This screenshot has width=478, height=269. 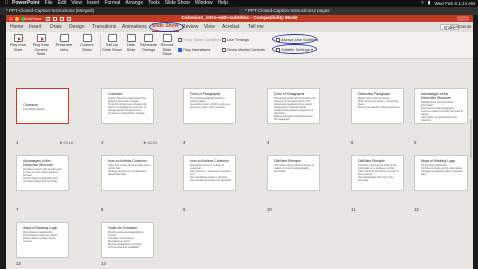 I want to click on menu-slide-show: Slide Show, so click(x=177, y=3).